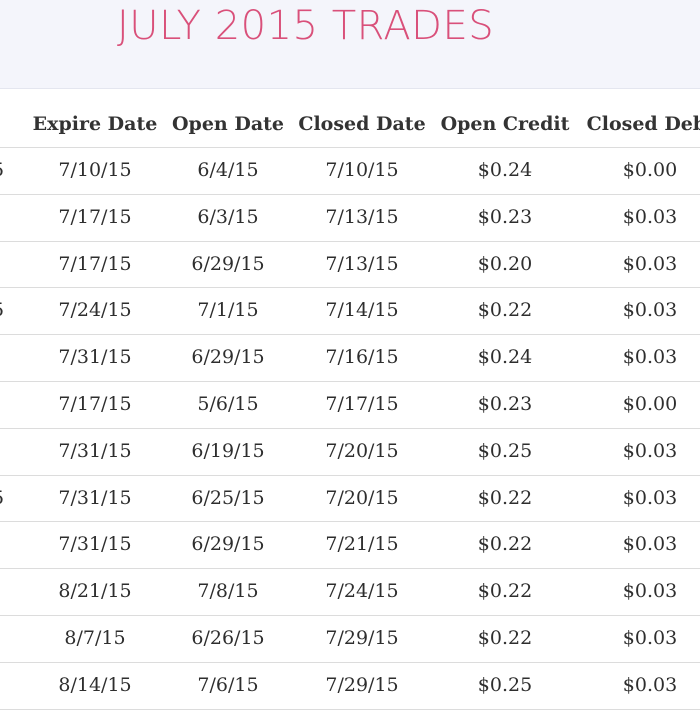 The image size is (700, 710). What do you see at coordinates (362, 544) in the screenshot?
I see `table-cell: 7/21/15` at bounding box center [362, 544].